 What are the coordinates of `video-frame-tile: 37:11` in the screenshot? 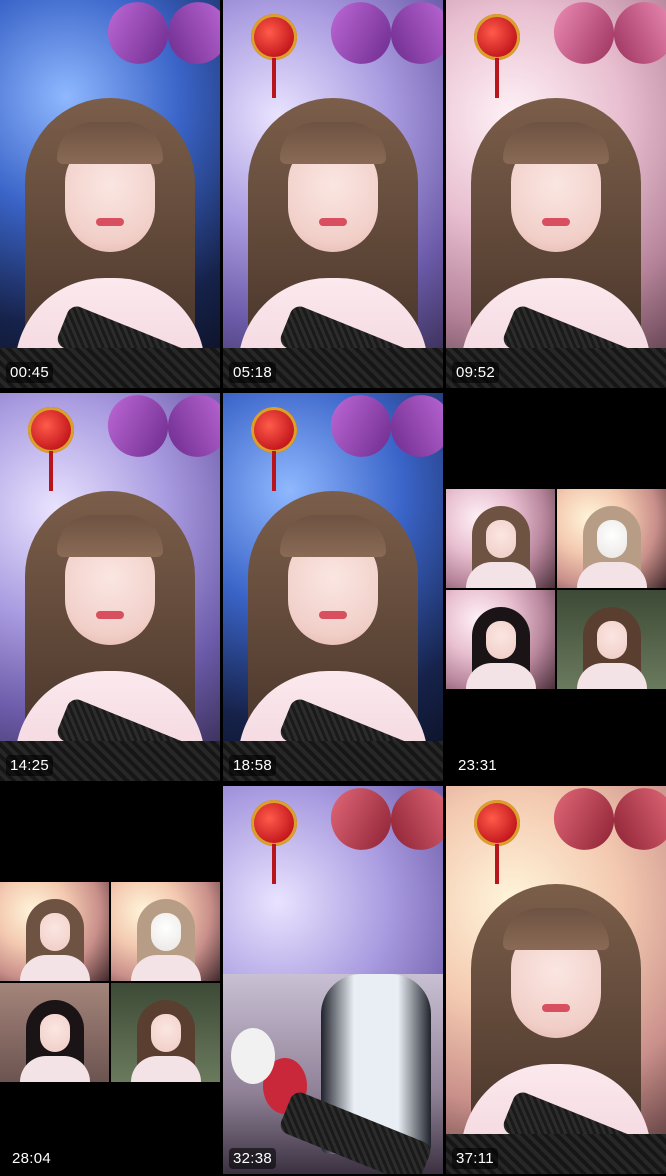 It's located at (556, 980).